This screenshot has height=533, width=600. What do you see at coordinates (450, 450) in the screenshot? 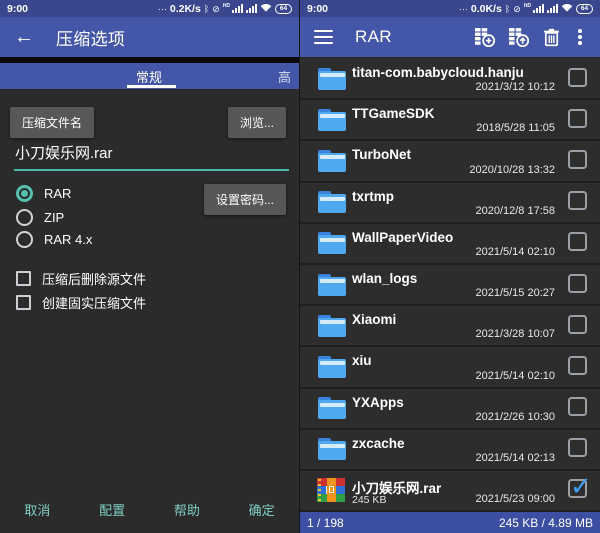
I see `file-row: zxcache 2021/5/14 02:13` at bounding box center [450, 450].